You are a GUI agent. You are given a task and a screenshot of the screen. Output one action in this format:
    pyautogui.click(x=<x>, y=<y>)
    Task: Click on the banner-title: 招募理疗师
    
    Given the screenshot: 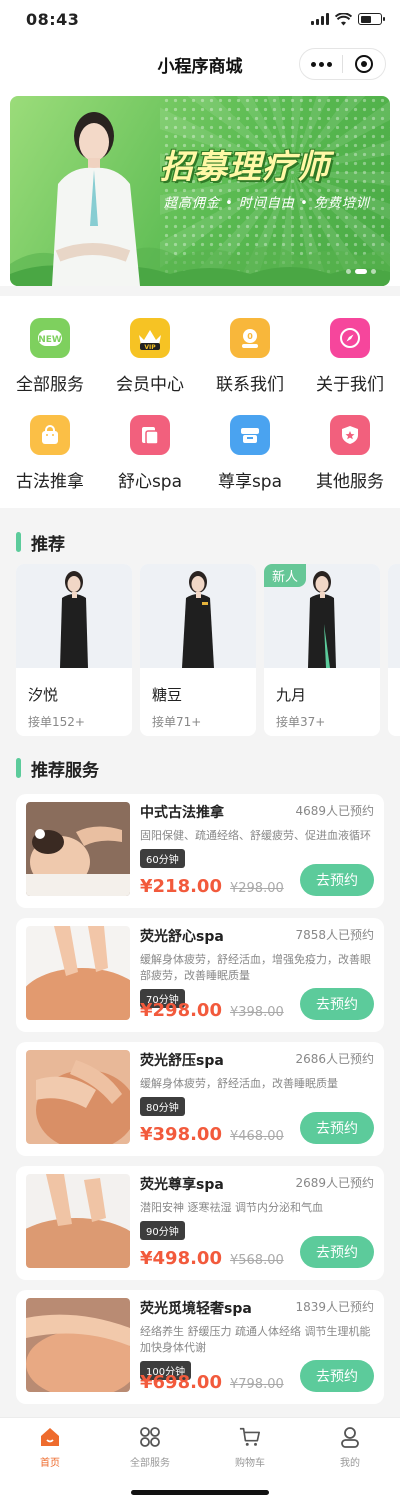 What is the action you would take?
    pyautogui.click(x=245, y=166)
    